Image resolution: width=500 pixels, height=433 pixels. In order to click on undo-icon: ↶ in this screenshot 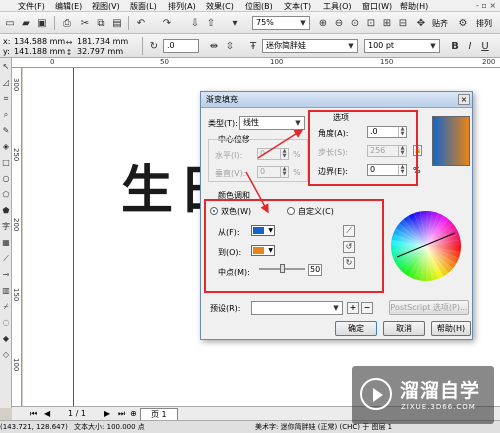, I will do `click(141, 23)`.